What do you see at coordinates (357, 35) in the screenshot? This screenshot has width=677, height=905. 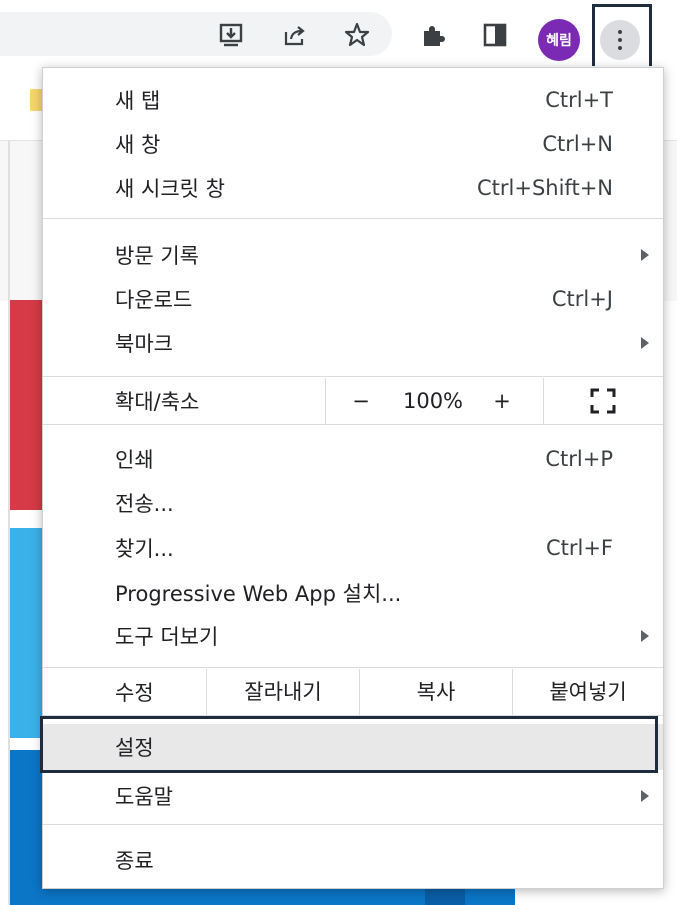 I see `star-icon` at bounding box center [357, 35].